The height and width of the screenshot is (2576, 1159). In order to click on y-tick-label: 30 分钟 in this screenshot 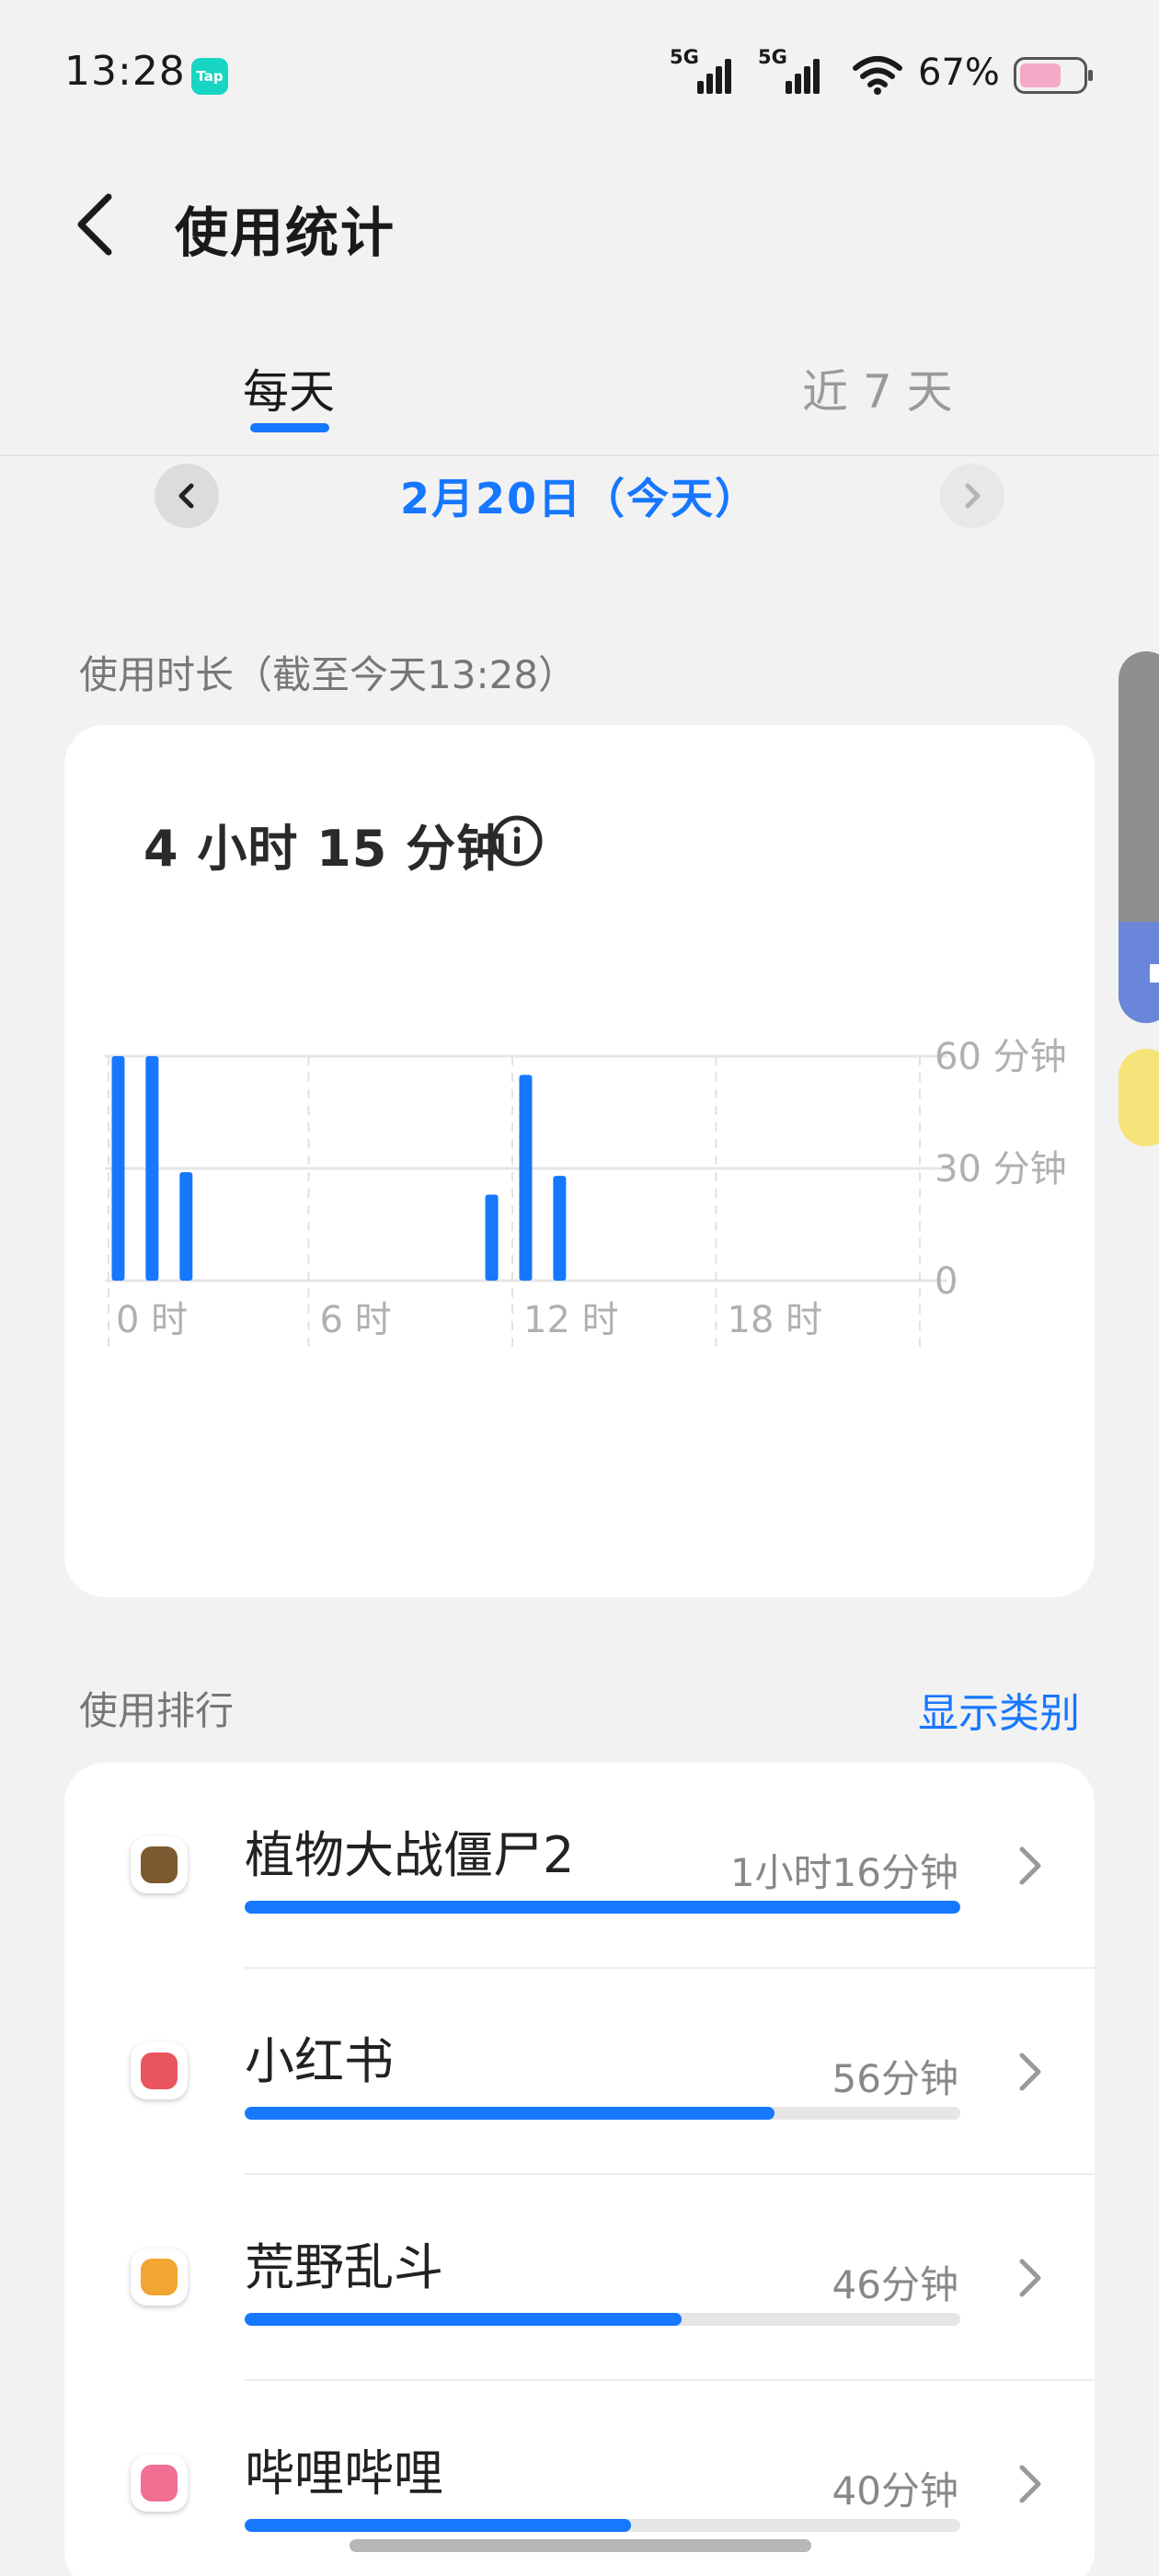, I will do `click(1001, 1169)`.